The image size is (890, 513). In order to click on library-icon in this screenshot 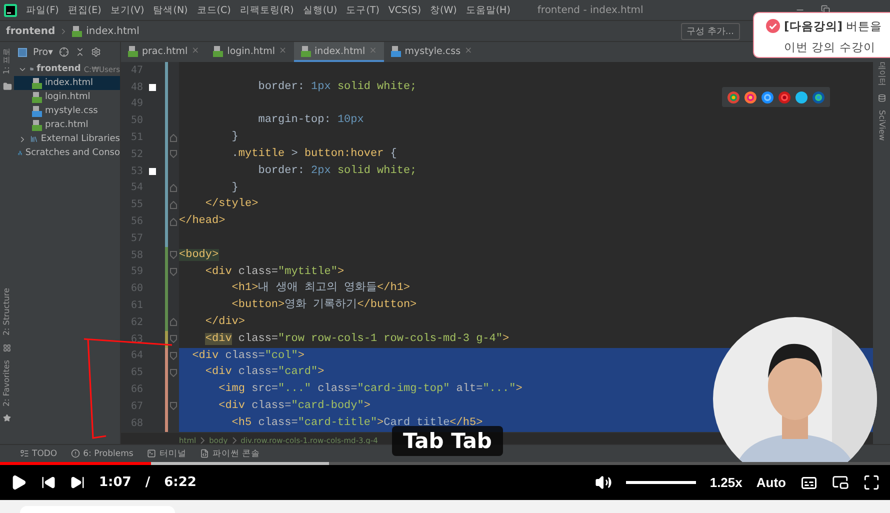, I will do `click(34, 139)`.